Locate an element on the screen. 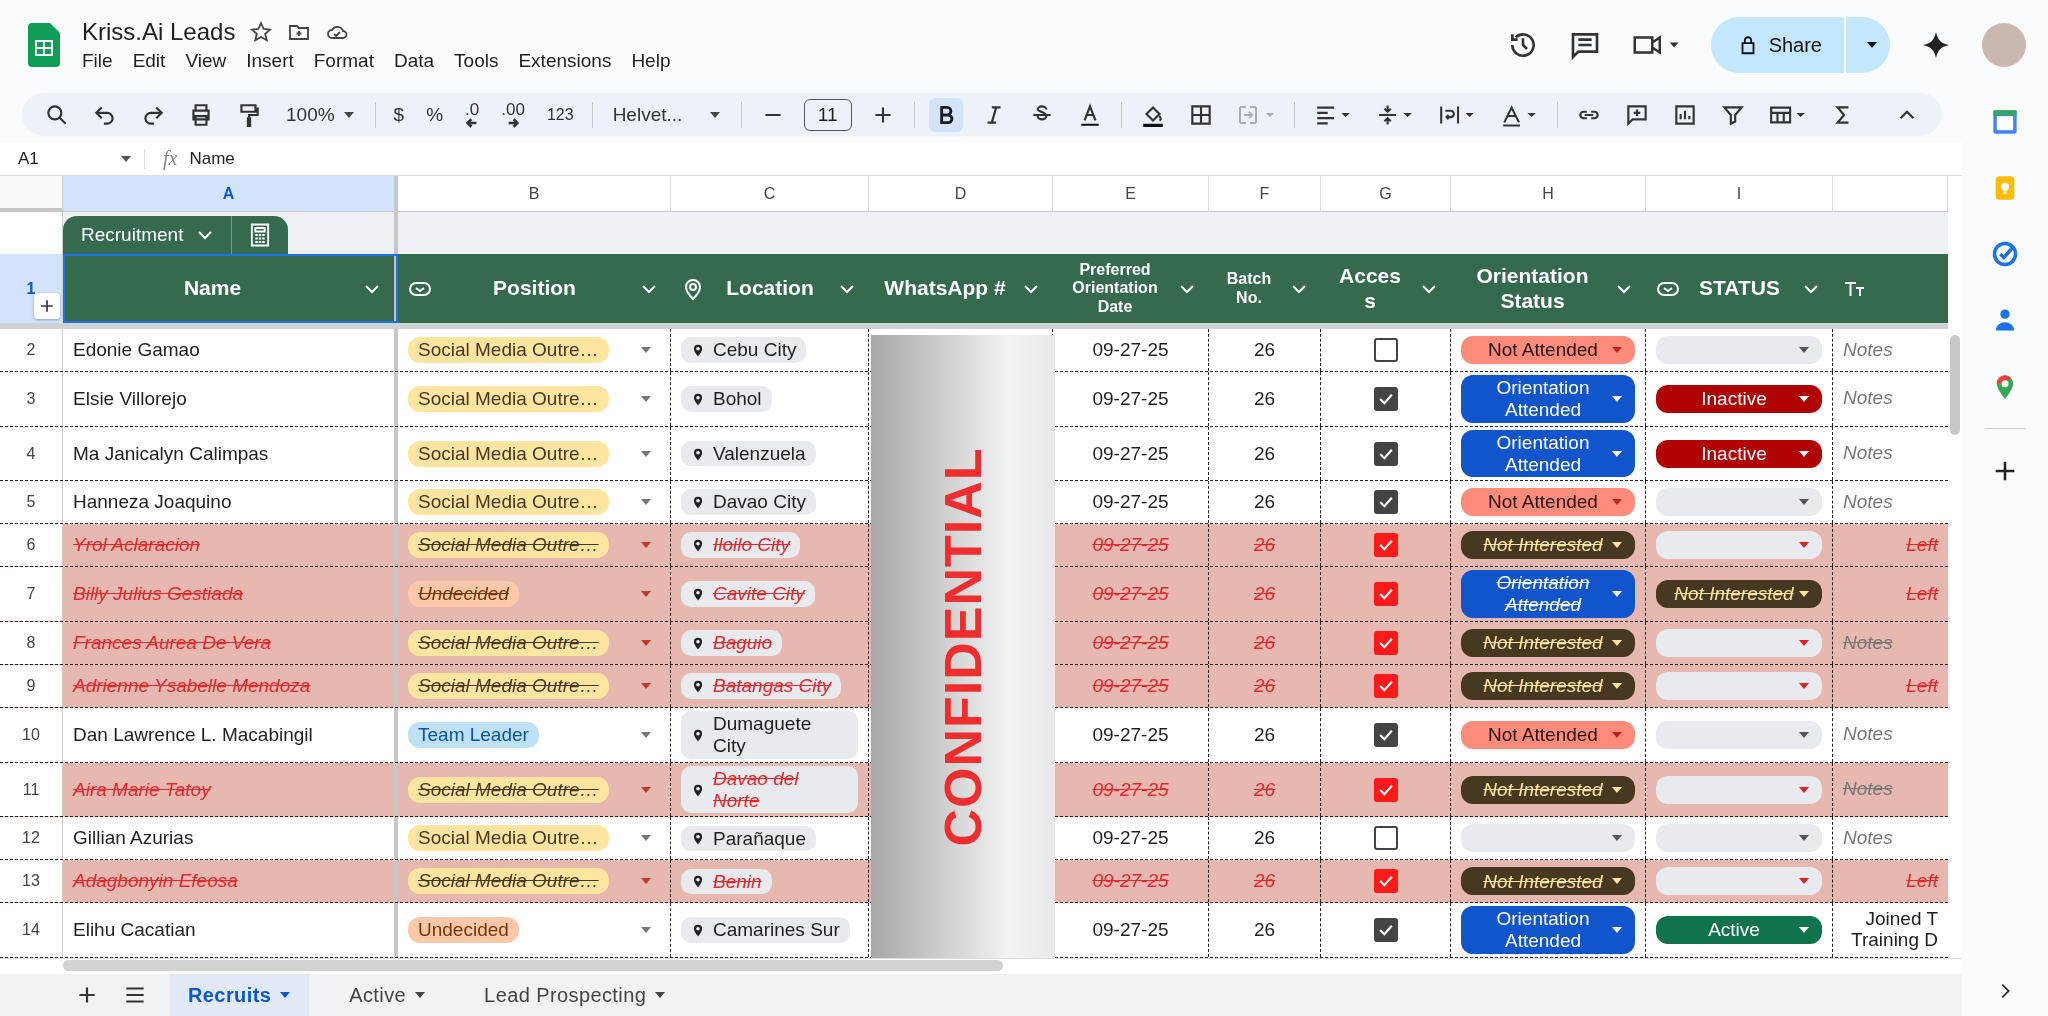 This screenshot has height=1016, width=2048. column-header: D is located at coordinates (961, 193).